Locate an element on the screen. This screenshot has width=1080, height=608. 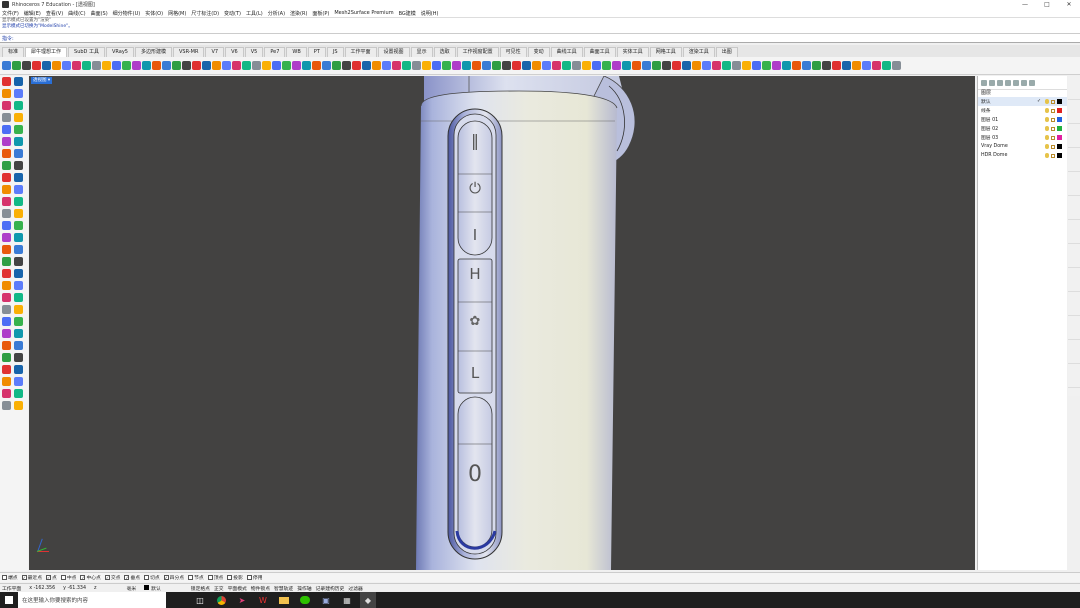
osnap-checkbox: ✓ 最近点 is located at coordinates (31, 577).